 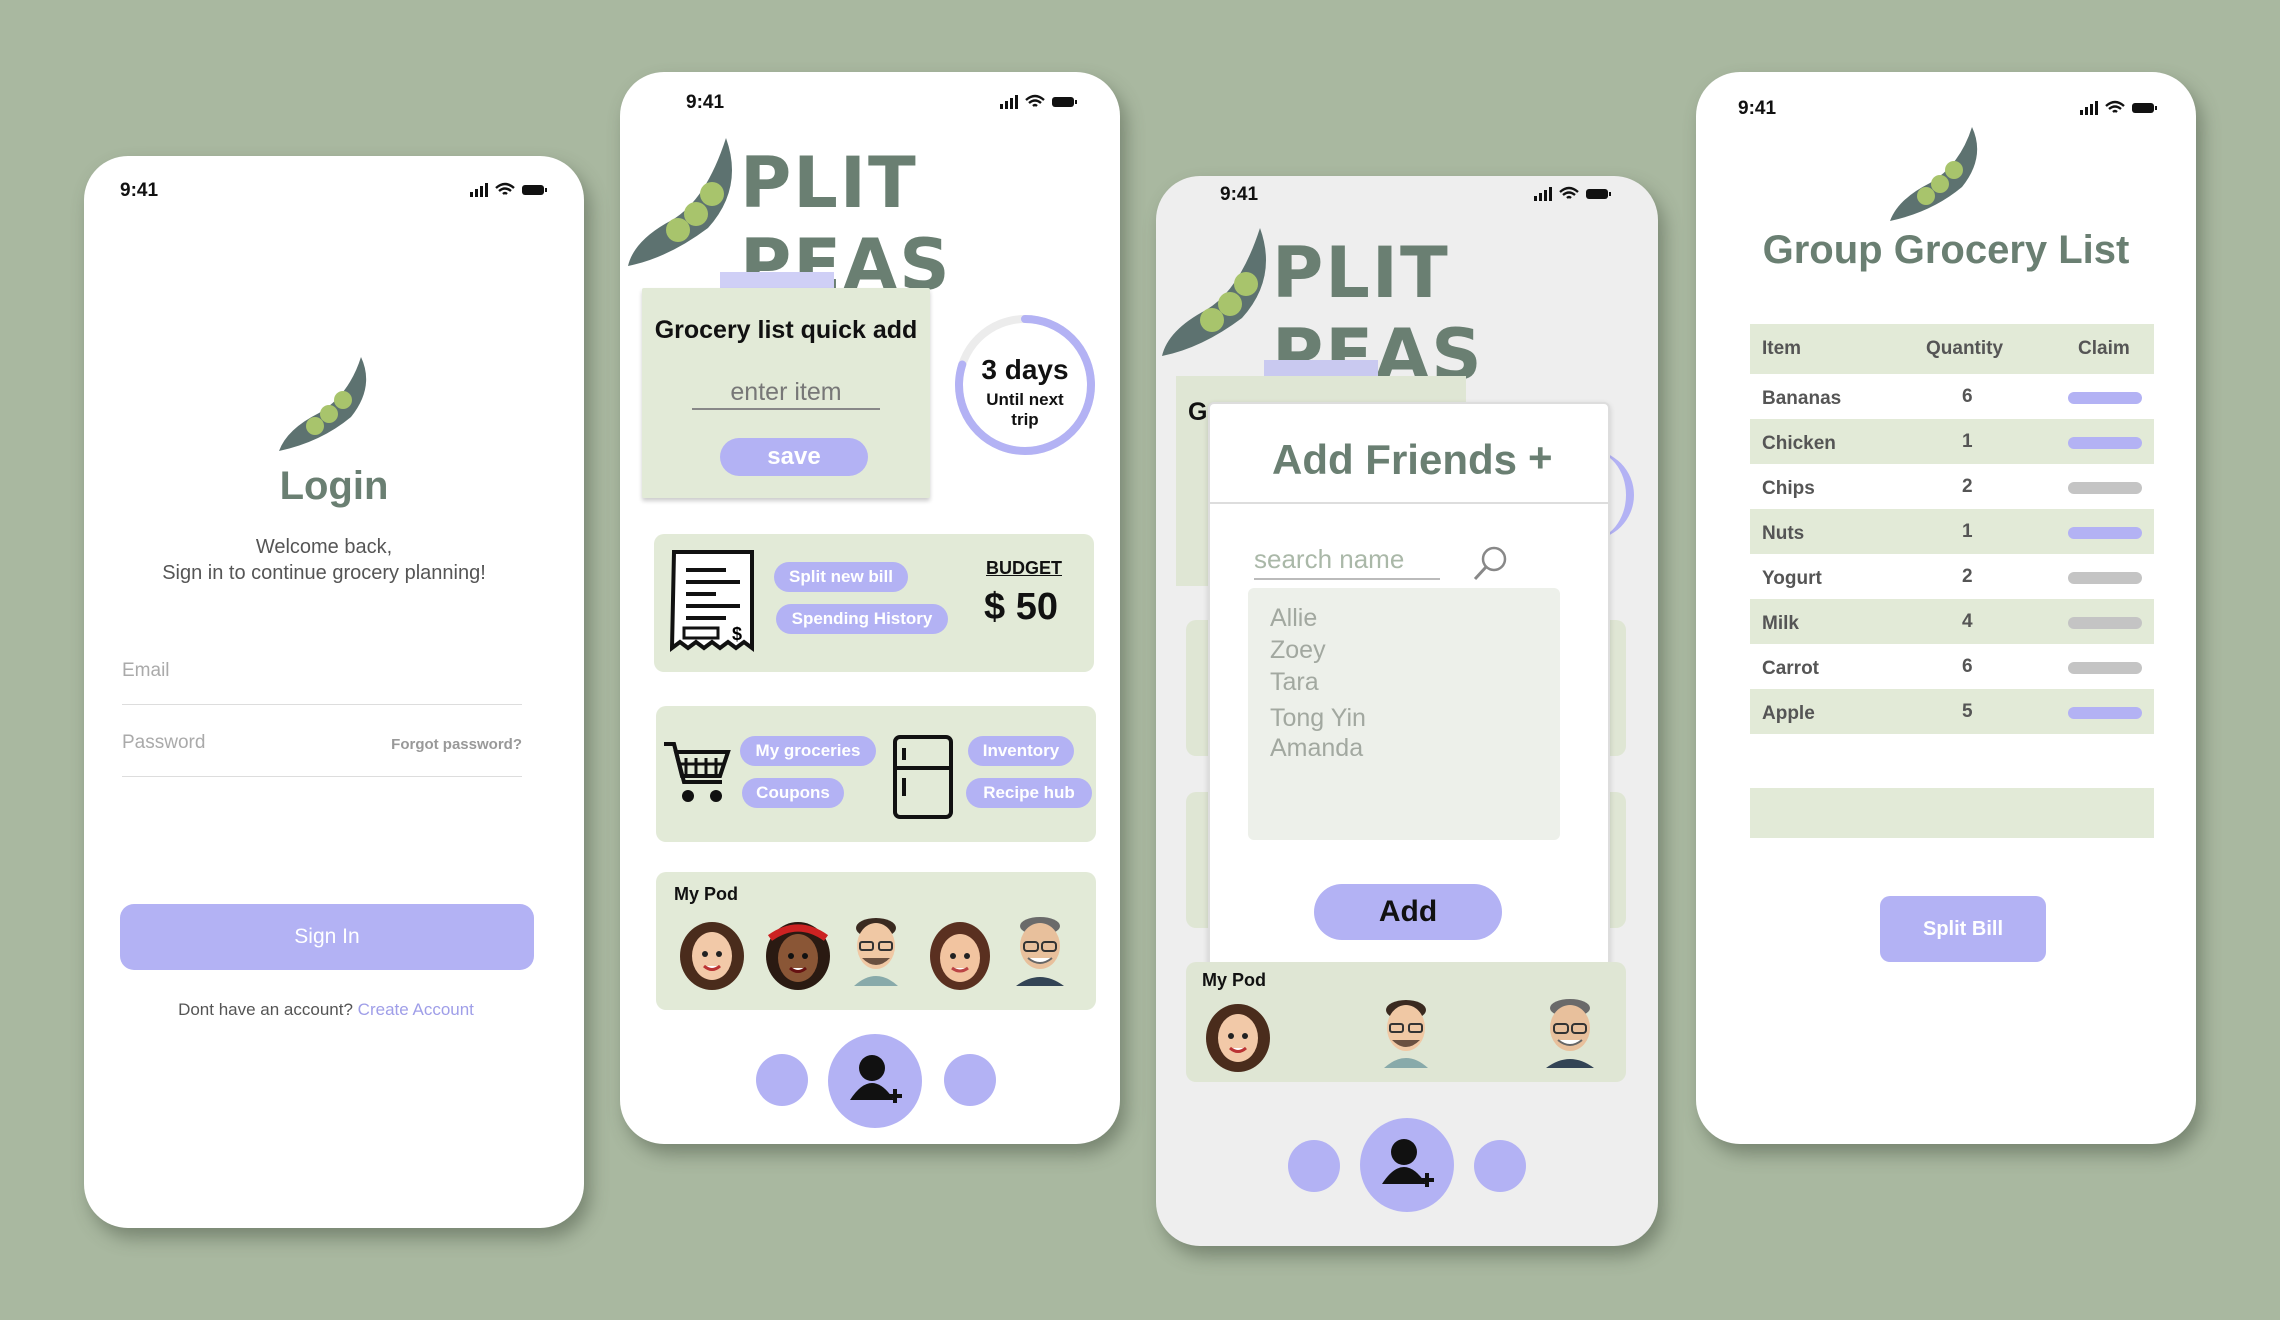 What do you see at coordinates (1967, 621) in the screenshot?
I see `cell-quantity: 4` at bounding box center [1967, 621].